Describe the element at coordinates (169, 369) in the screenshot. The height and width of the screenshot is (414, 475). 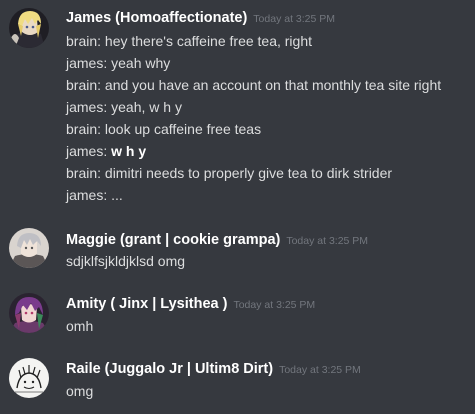
I see `username: Raile (Juggalo Jr | Ultim8 Dirt)` at that location.